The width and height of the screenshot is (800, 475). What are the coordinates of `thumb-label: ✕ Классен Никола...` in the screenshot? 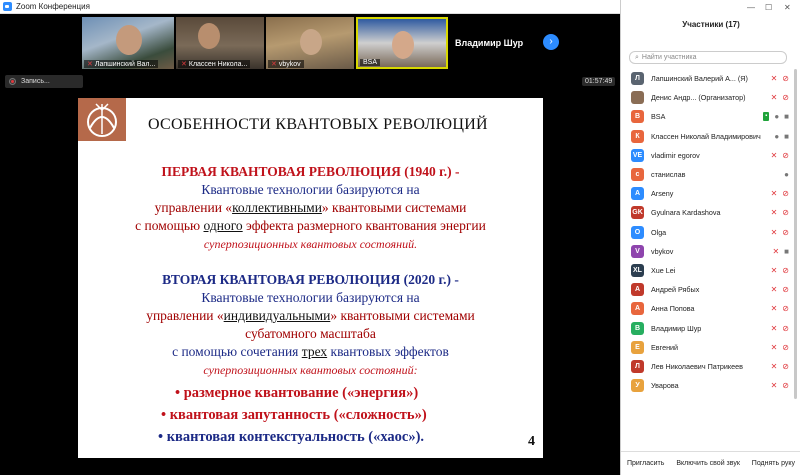 It's located at (214, 64).